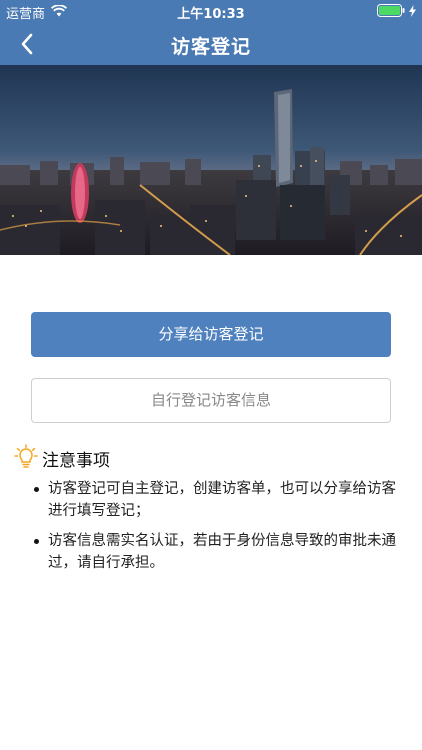 Image resolution: width=422 pixels, height=750 pixels. I want to click on navigation-bar: 访客登记, so click(211, 43).